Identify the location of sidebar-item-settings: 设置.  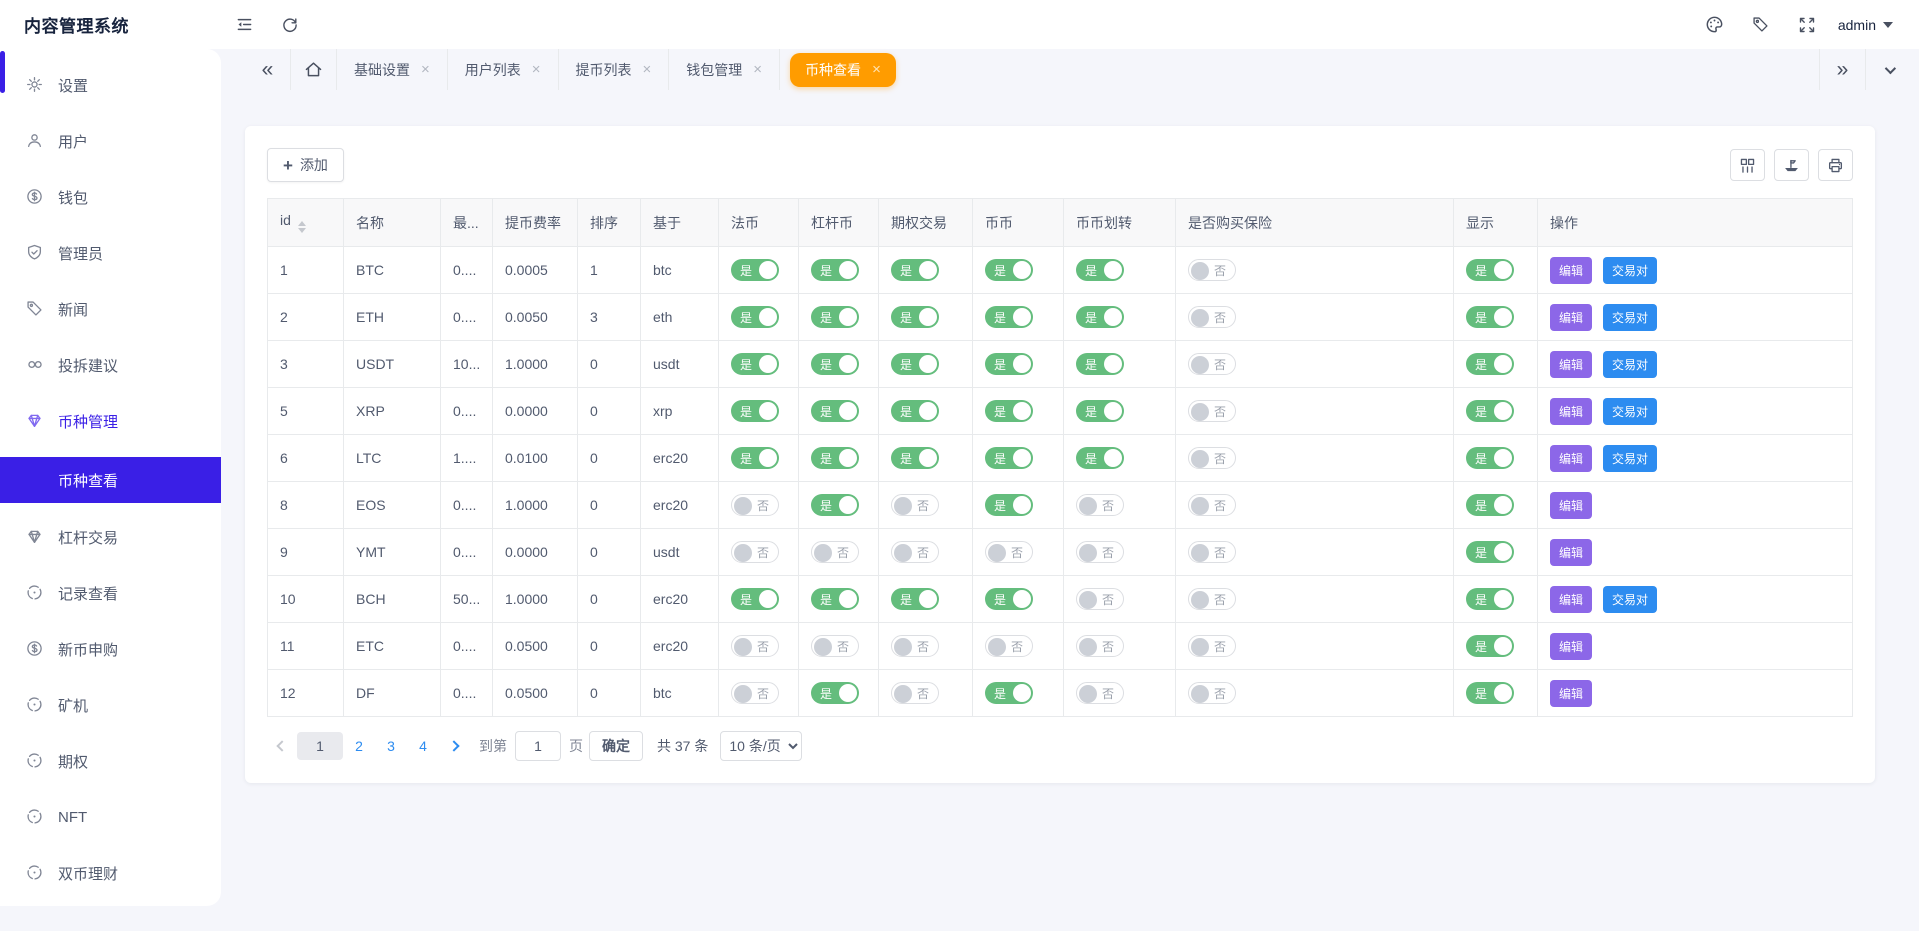
(110, 85).